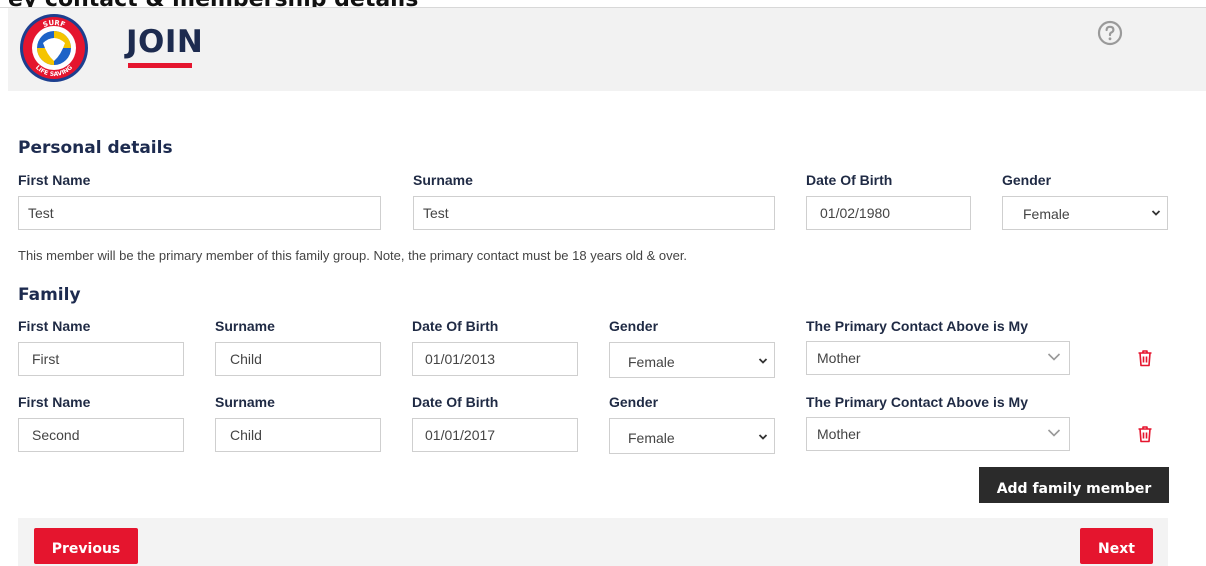 The image size is (1206, 566). What do you see at coordinates (54, 48) in the screenshot?
I see `surf-life-saving-logo: SURF LIFE SAVING` at bounding box center [54, 48].